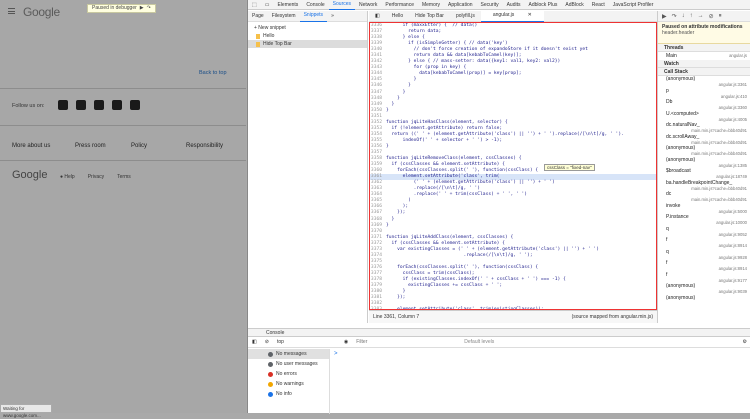  What do you see at coordinates (99, 105) in the screenshot?
I see `twitter-icon` at bounding box center [99, 105].